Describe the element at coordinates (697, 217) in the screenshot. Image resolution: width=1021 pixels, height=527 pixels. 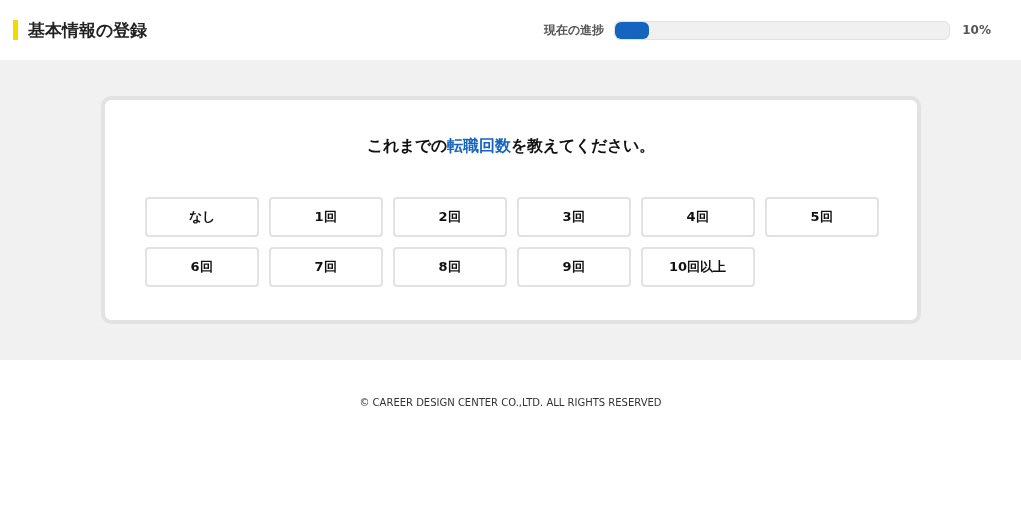
I see `option-button: 4回` at that location.